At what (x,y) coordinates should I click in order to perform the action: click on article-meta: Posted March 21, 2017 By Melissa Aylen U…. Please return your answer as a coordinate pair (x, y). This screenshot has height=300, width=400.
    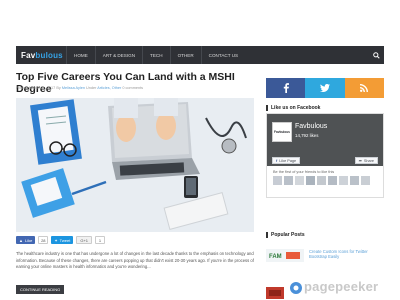
    Looking at the image, I should click on (79, 88).